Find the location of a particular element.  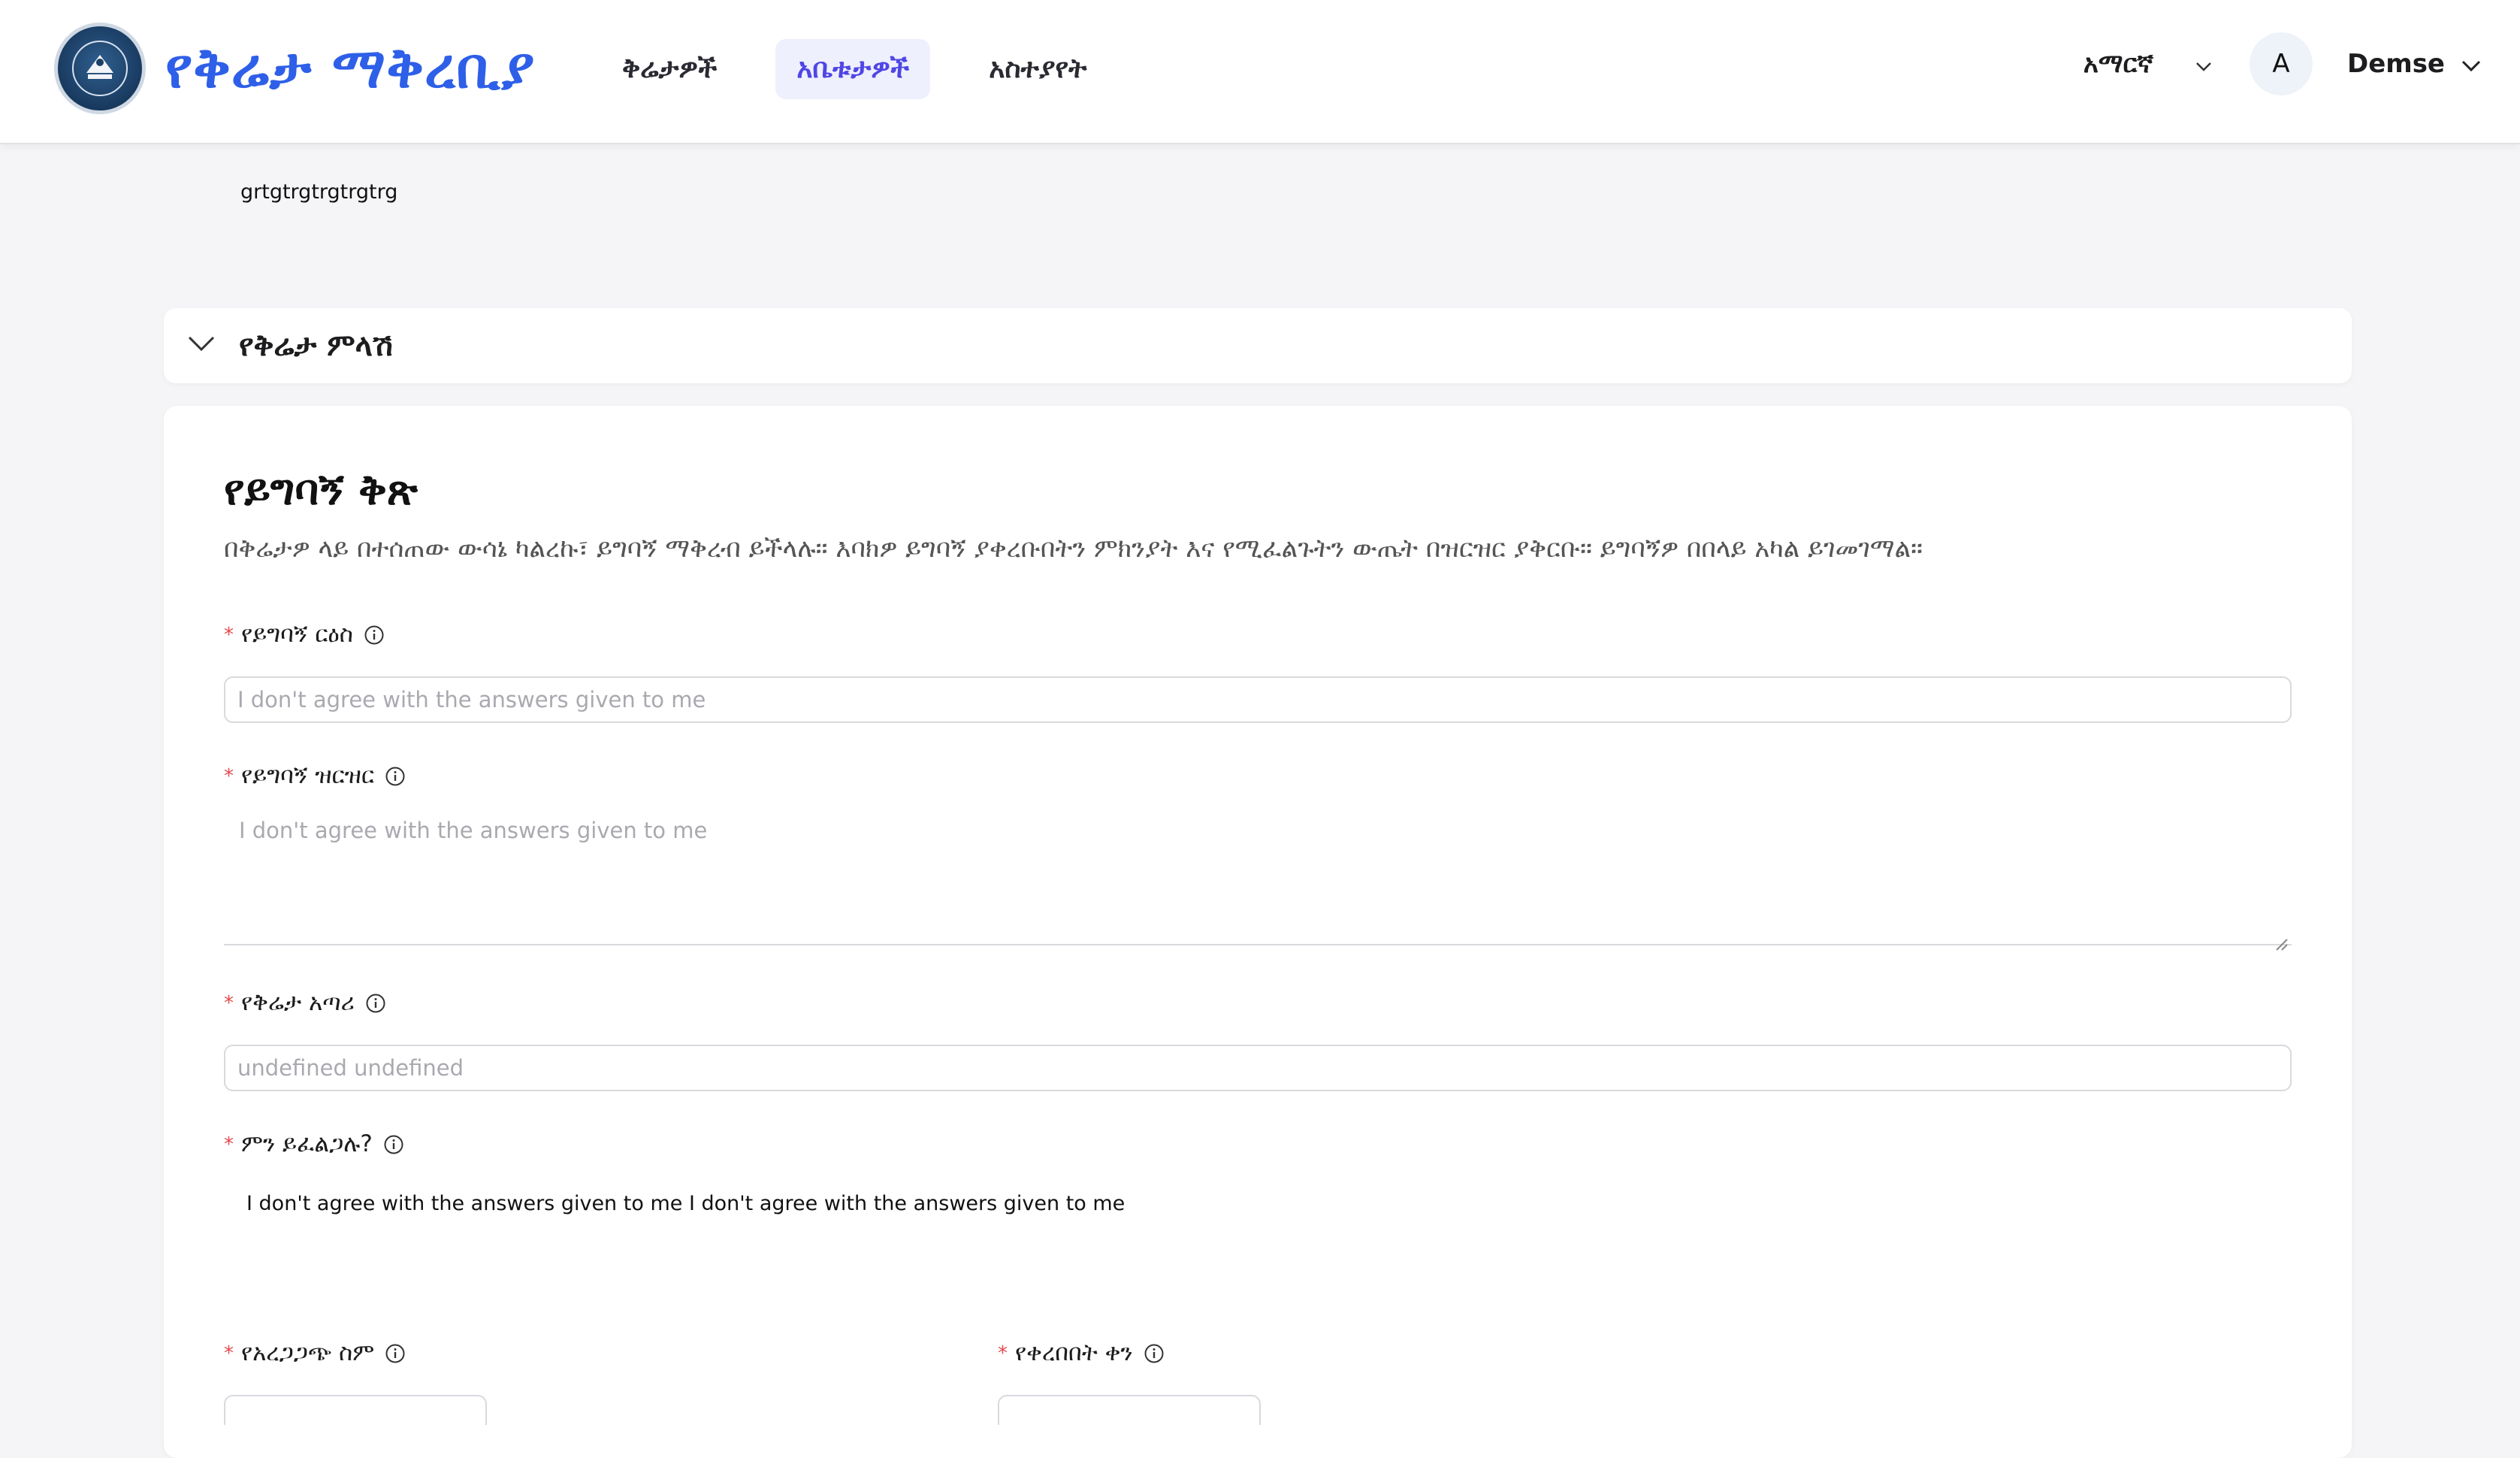

main-nav: ቅሬታዎች አቤቱታዎች አስተያየት is located at coordinates (873, 69).